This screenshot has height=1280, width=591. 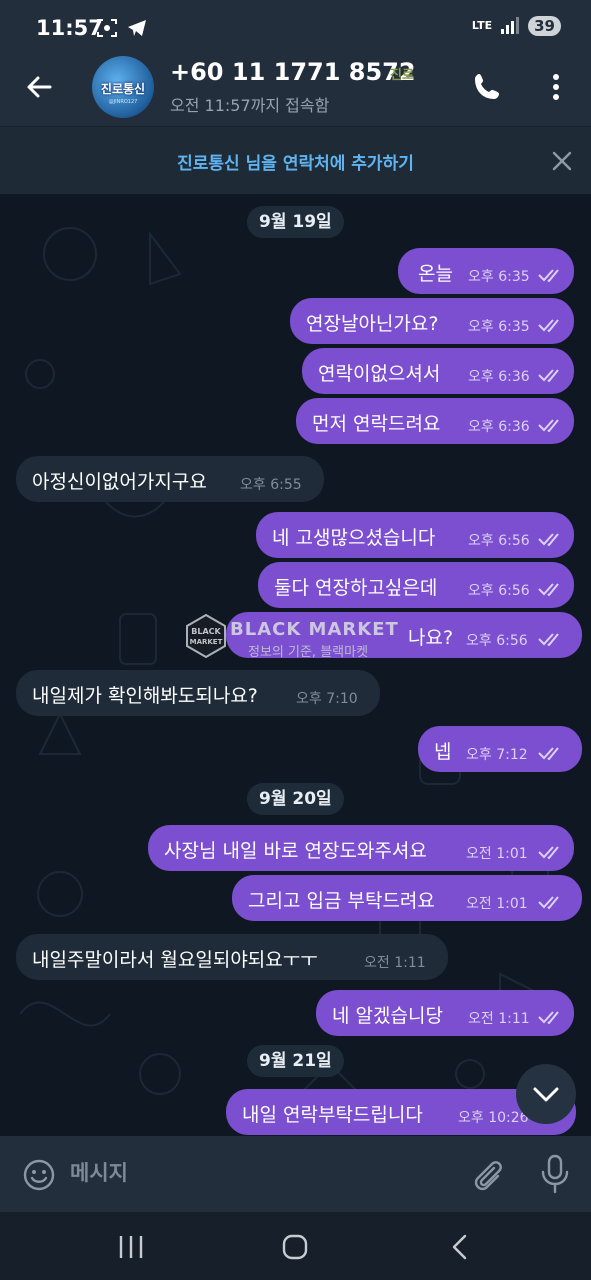 What do you see at coordinates (137, 28) in the screenshot?
I see `telegram-icon` at bounding box center [137, 28].